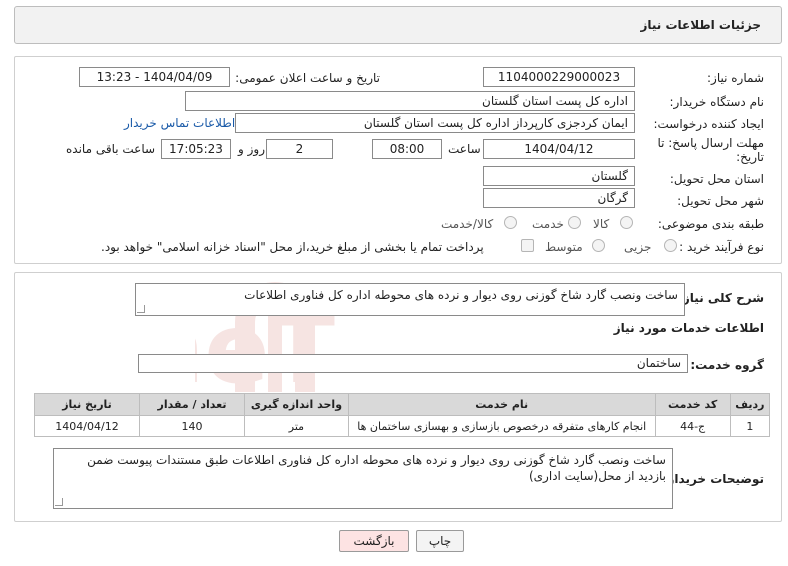 The image size is (788, 566). I want to click on remaining-days-field: 2, so click(299, 149).